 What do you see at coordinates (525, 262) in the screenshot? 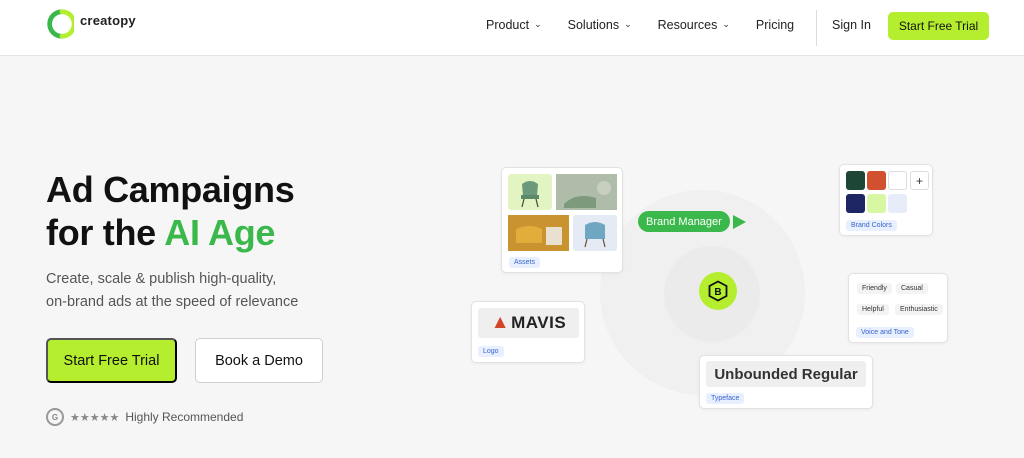
I see `assets-tag: Assets` at bounding box center [525, 262].